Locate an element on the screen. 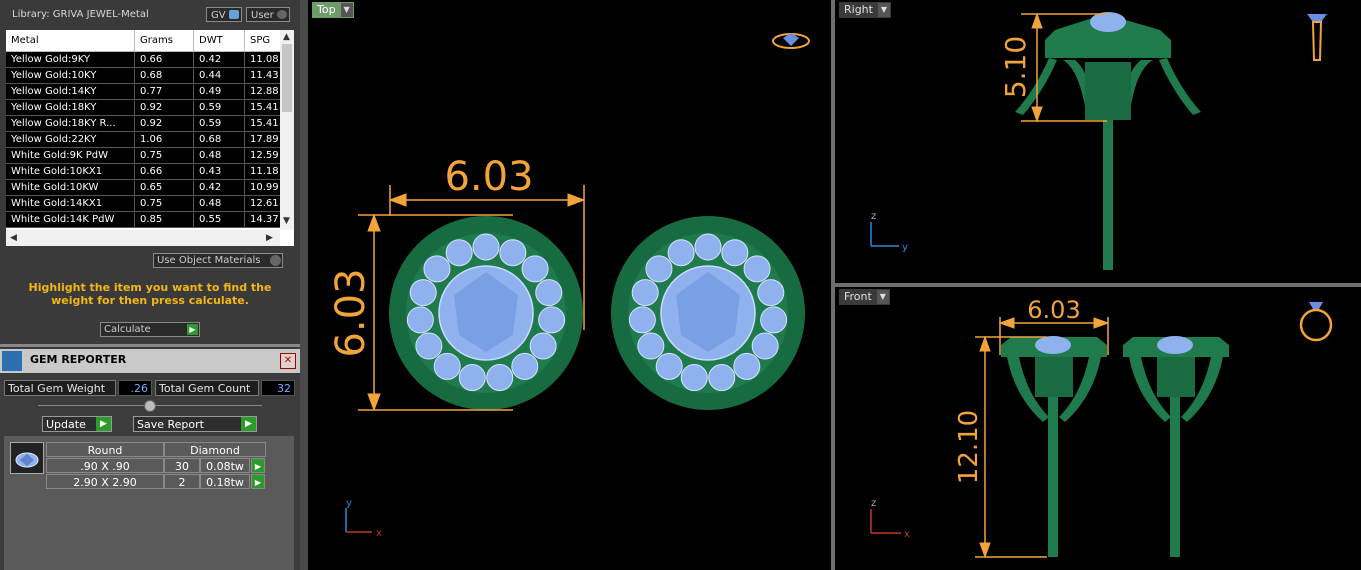 The height and width of the screenshot is (570, 1361). metal-cell-metal: Yellow Gold:9KY is located at coordinates (70, 59).